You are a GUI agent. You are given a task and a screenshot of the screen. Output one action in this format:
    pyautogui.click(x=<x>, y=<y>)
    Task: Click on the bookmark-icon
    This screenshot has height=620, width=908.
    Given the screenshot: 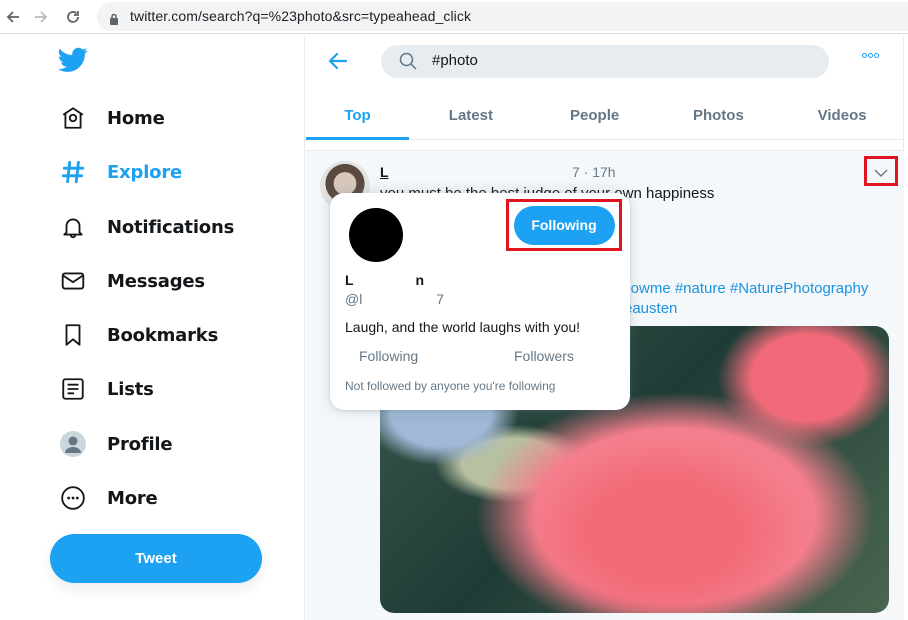 What is the action you would take?
    pyautogui.click(x=73, y=335)
    